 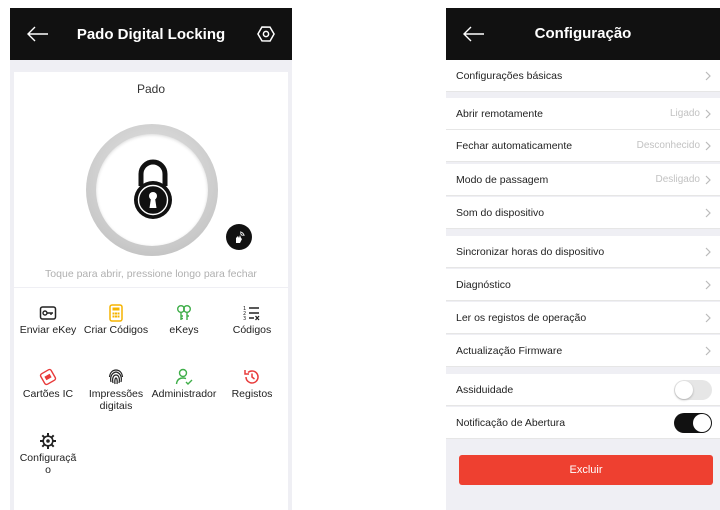 I want to click on grid-item-create-codes: Criar Códigos, so click(x=116, y=319).